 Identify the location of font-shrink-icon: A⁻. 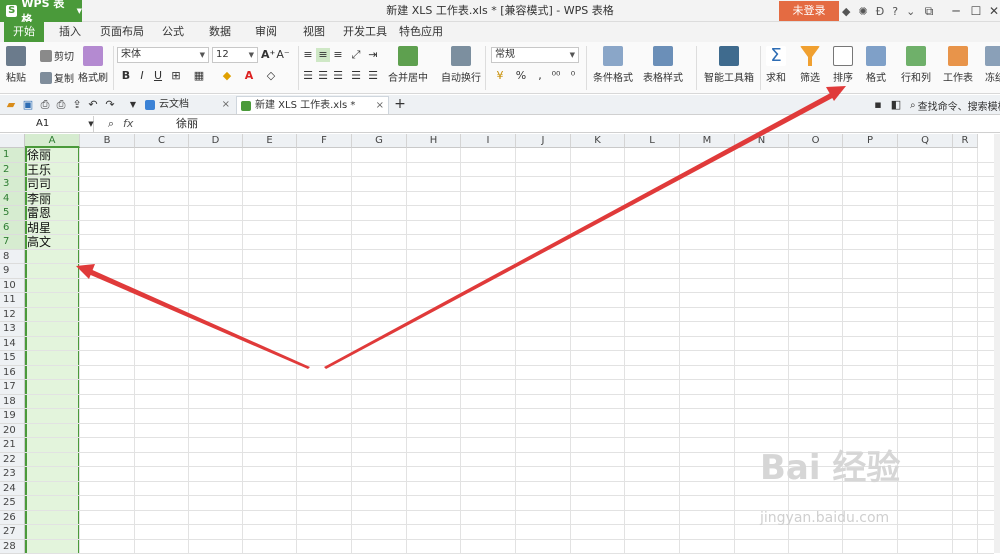
(283, 55).